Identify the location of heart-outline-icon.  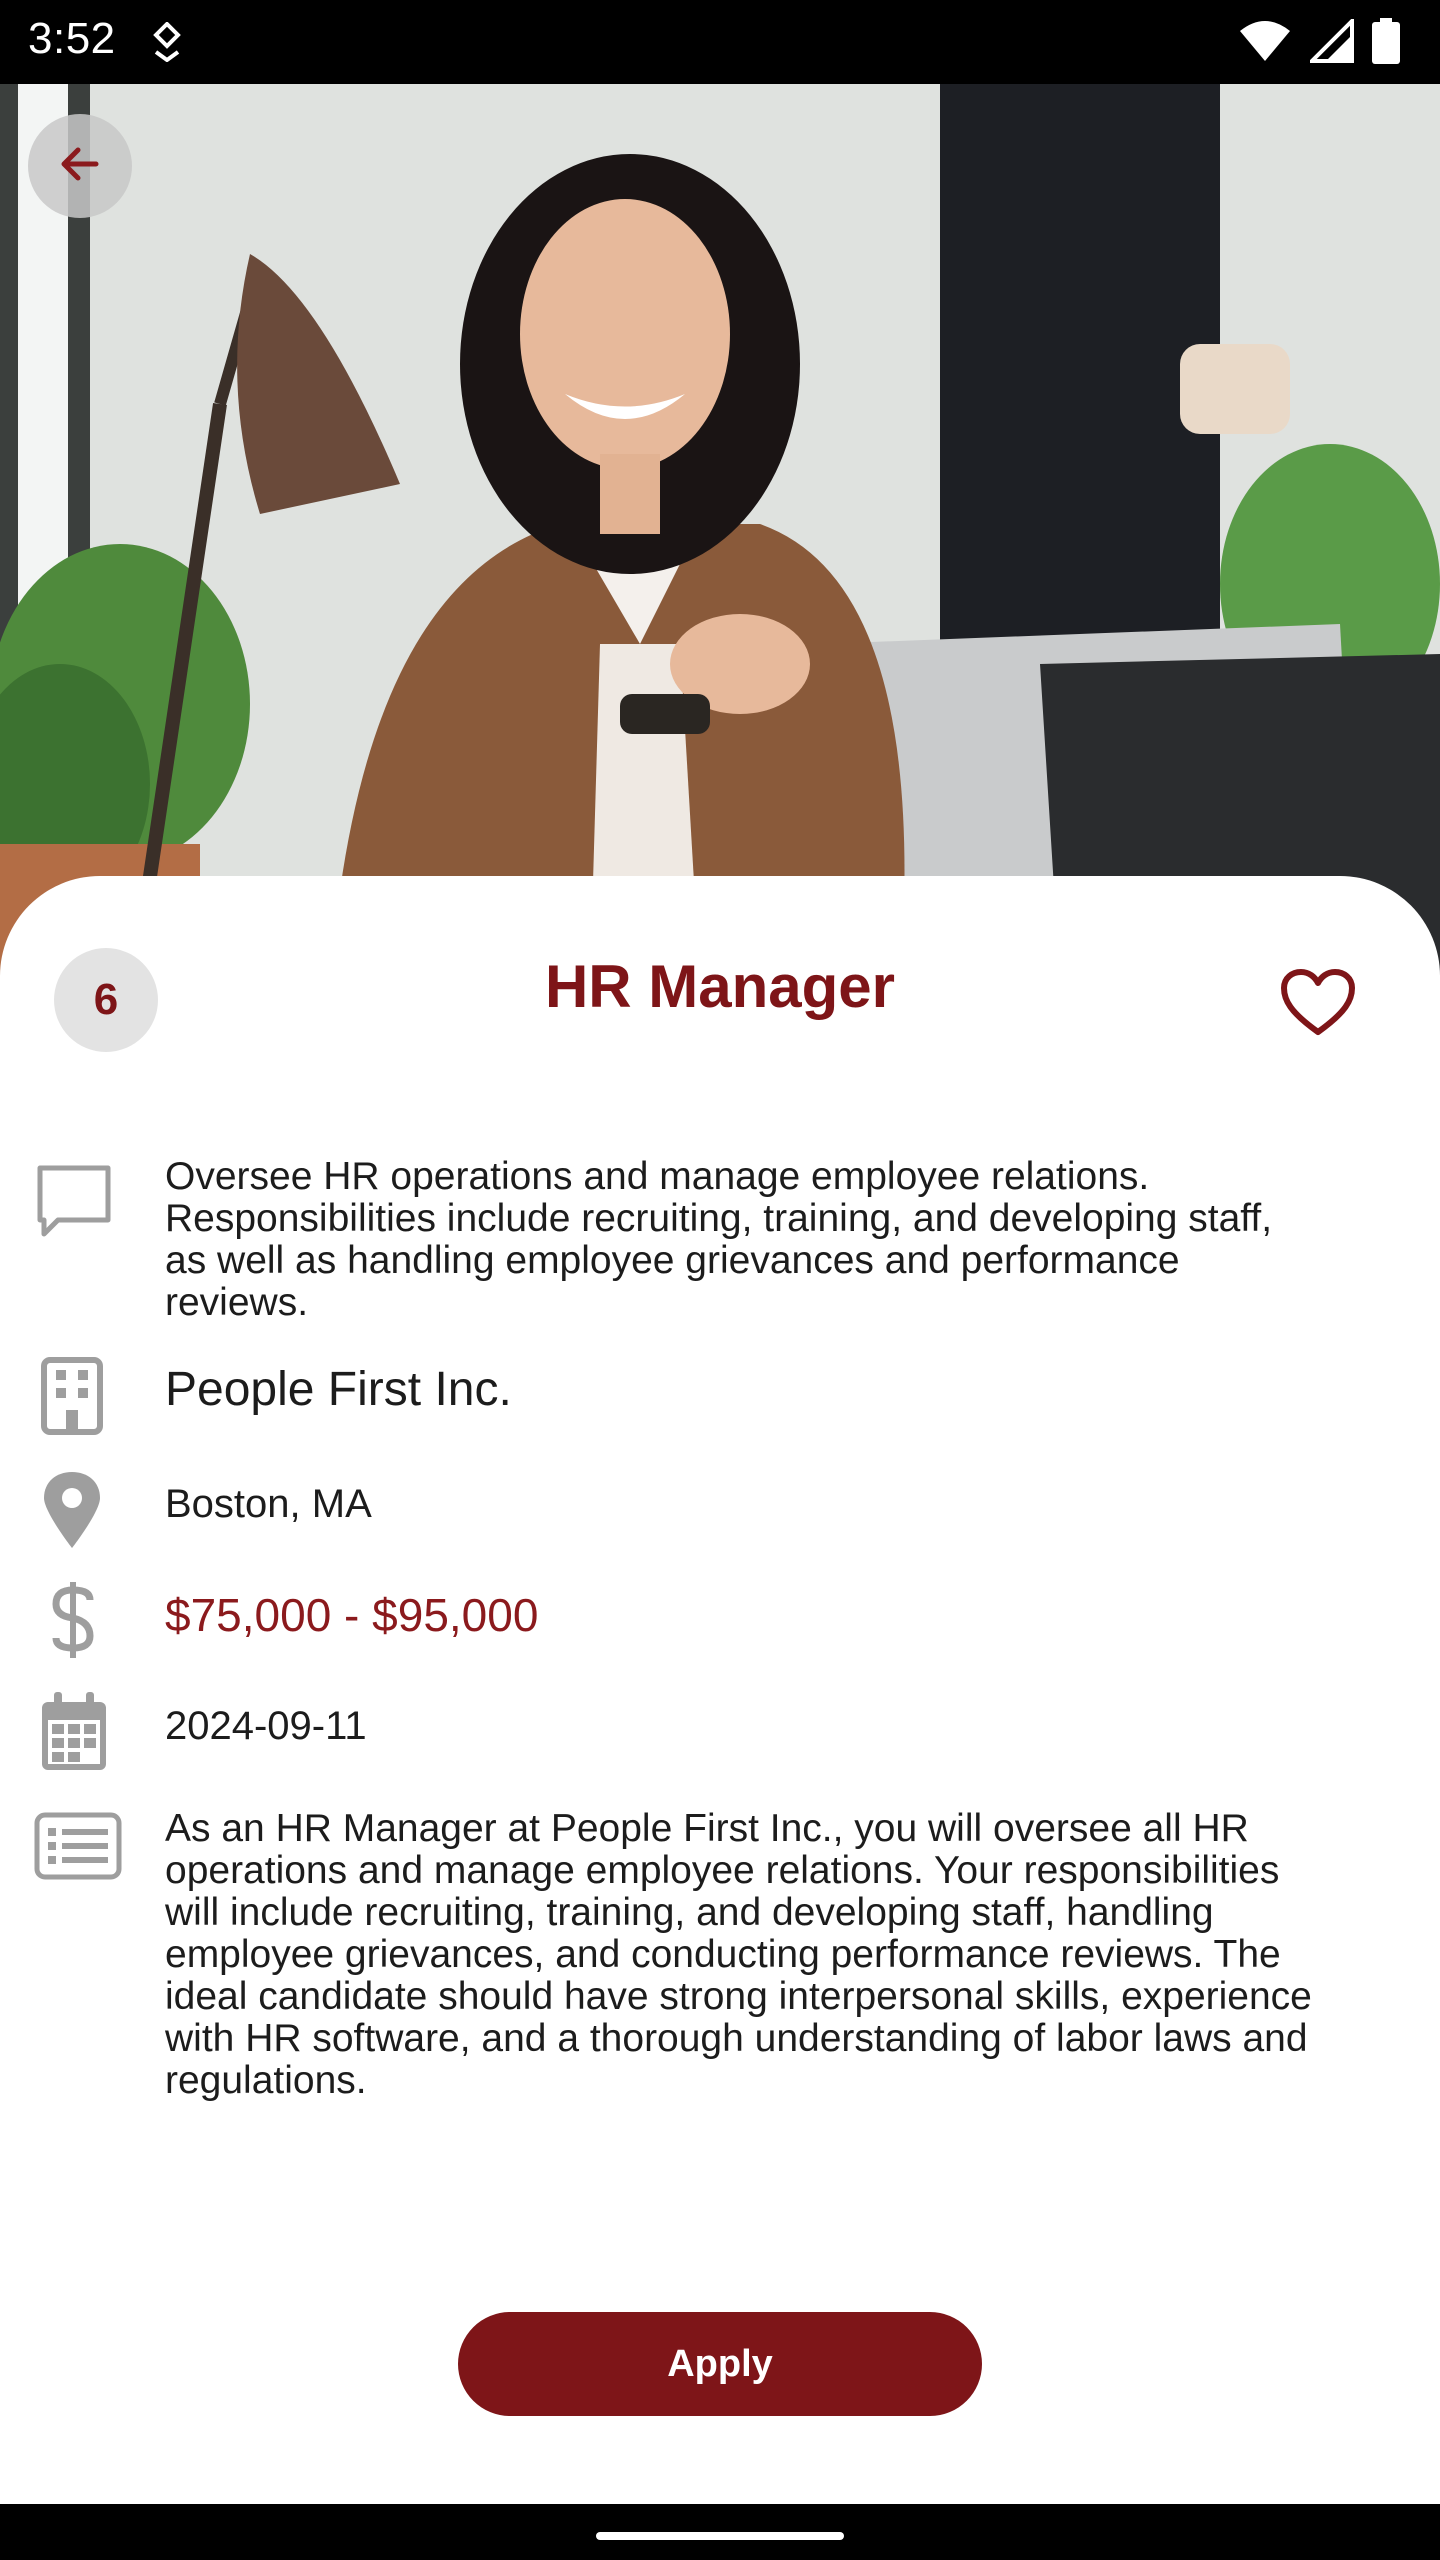
(1318, 1005).